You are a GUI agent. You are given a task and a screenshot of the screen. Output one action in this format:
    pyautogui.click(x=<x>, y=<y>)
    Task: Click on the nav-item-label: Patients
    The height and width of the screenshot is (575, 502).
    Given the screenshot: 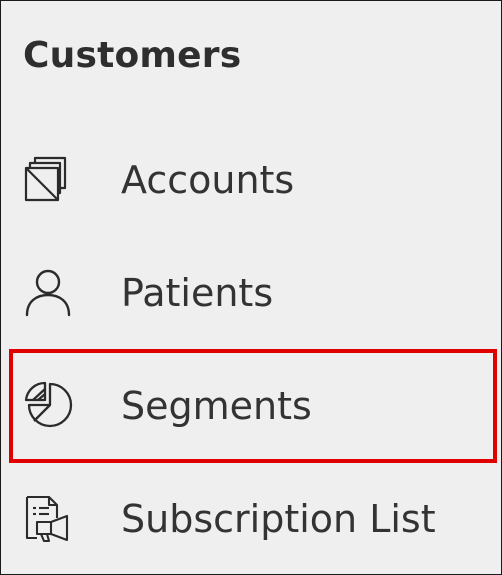 What is the action you would take?
    pyautogui.click(x=197, y=293)
    